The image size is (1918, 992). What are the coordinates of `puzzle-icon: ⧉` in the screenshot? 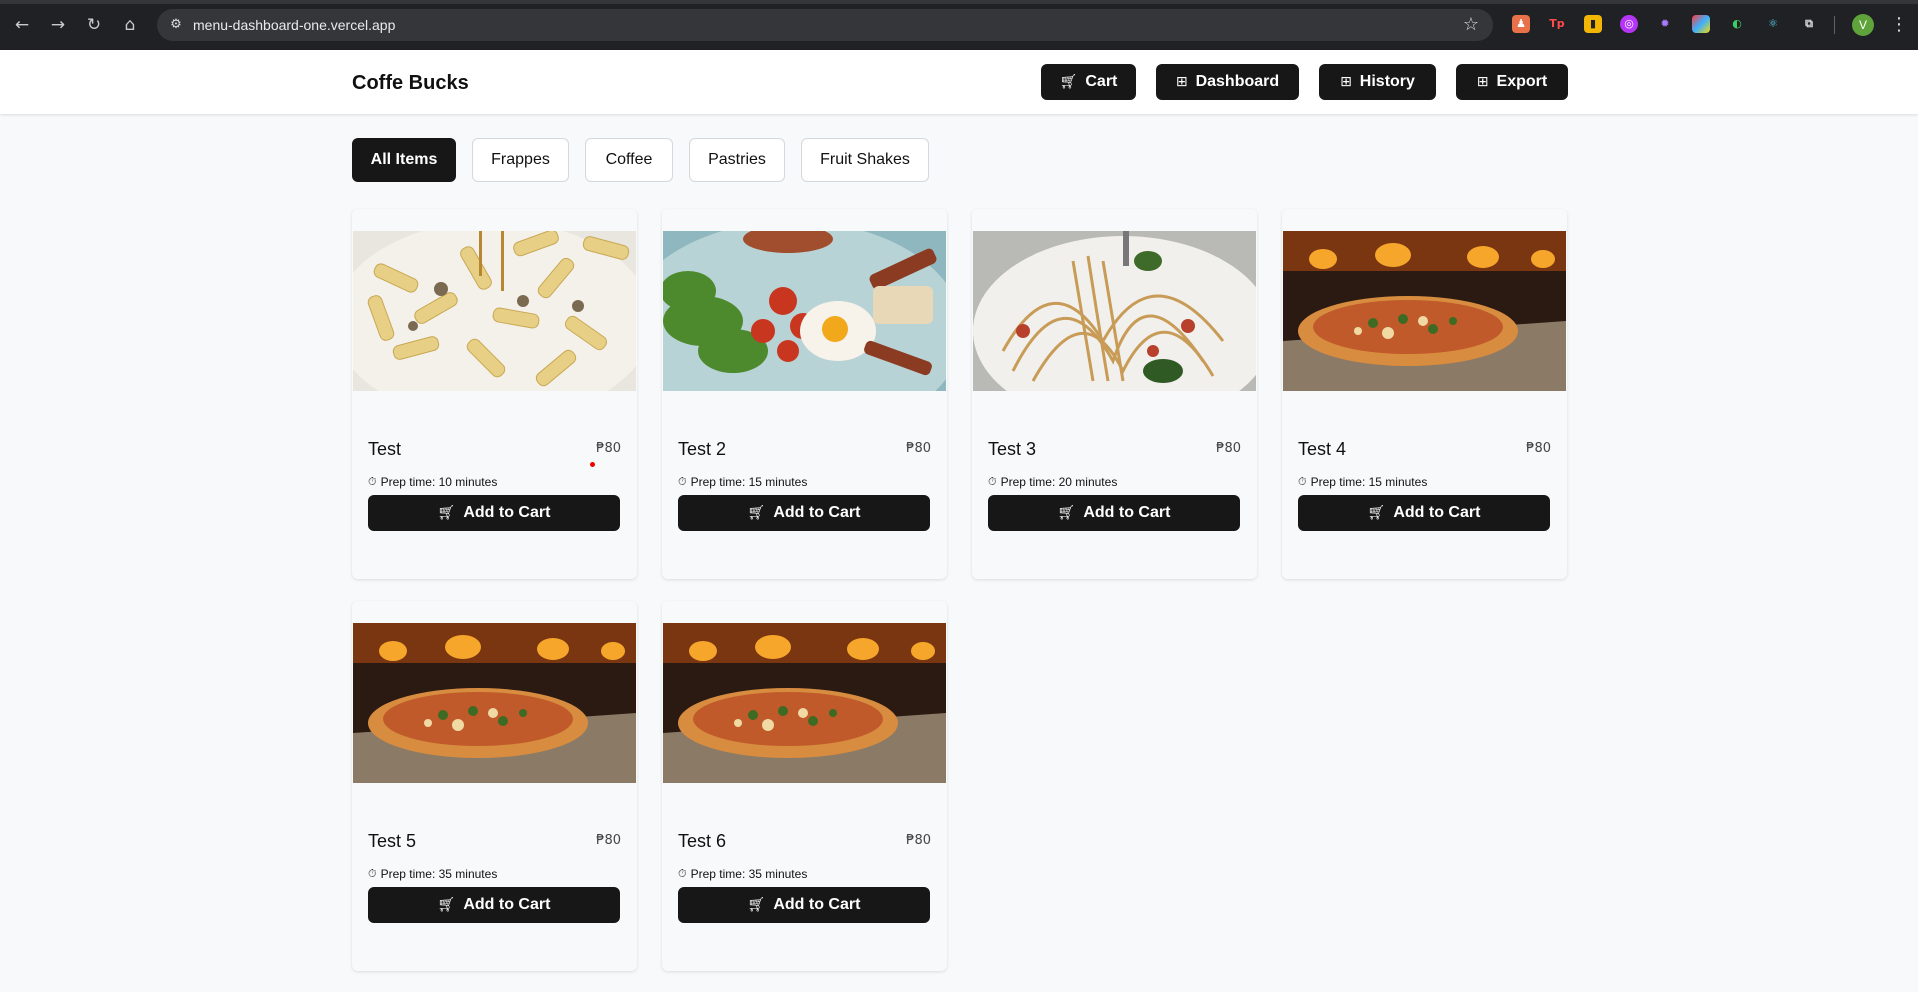 It's located at (1809, 24).